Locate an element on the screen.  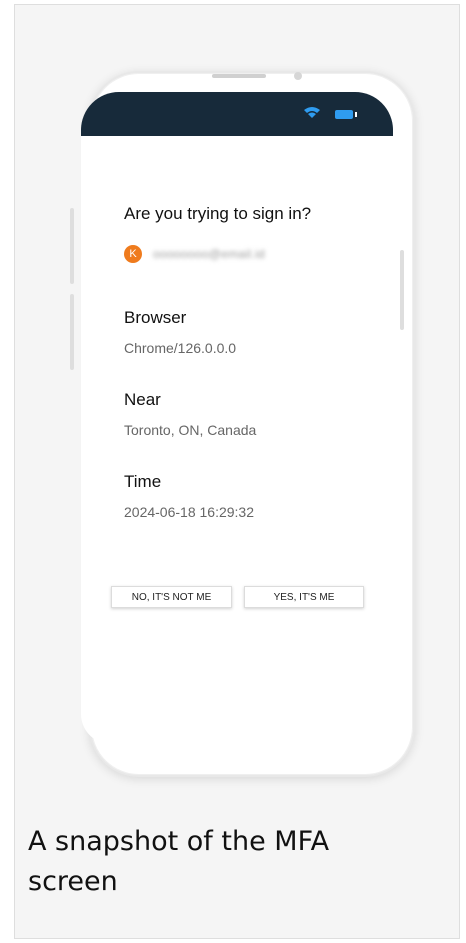
account-avatar: K is located at coordinates (133, 254).